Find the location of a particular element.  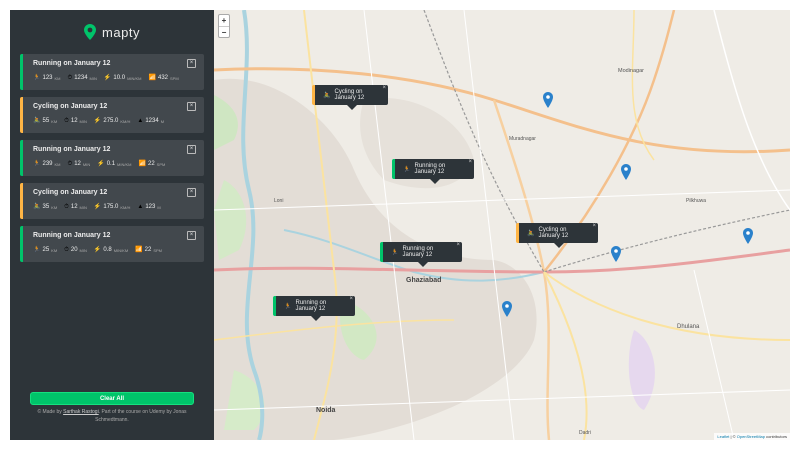

pace-unit: KM/H is located at coordinates (125, 207).